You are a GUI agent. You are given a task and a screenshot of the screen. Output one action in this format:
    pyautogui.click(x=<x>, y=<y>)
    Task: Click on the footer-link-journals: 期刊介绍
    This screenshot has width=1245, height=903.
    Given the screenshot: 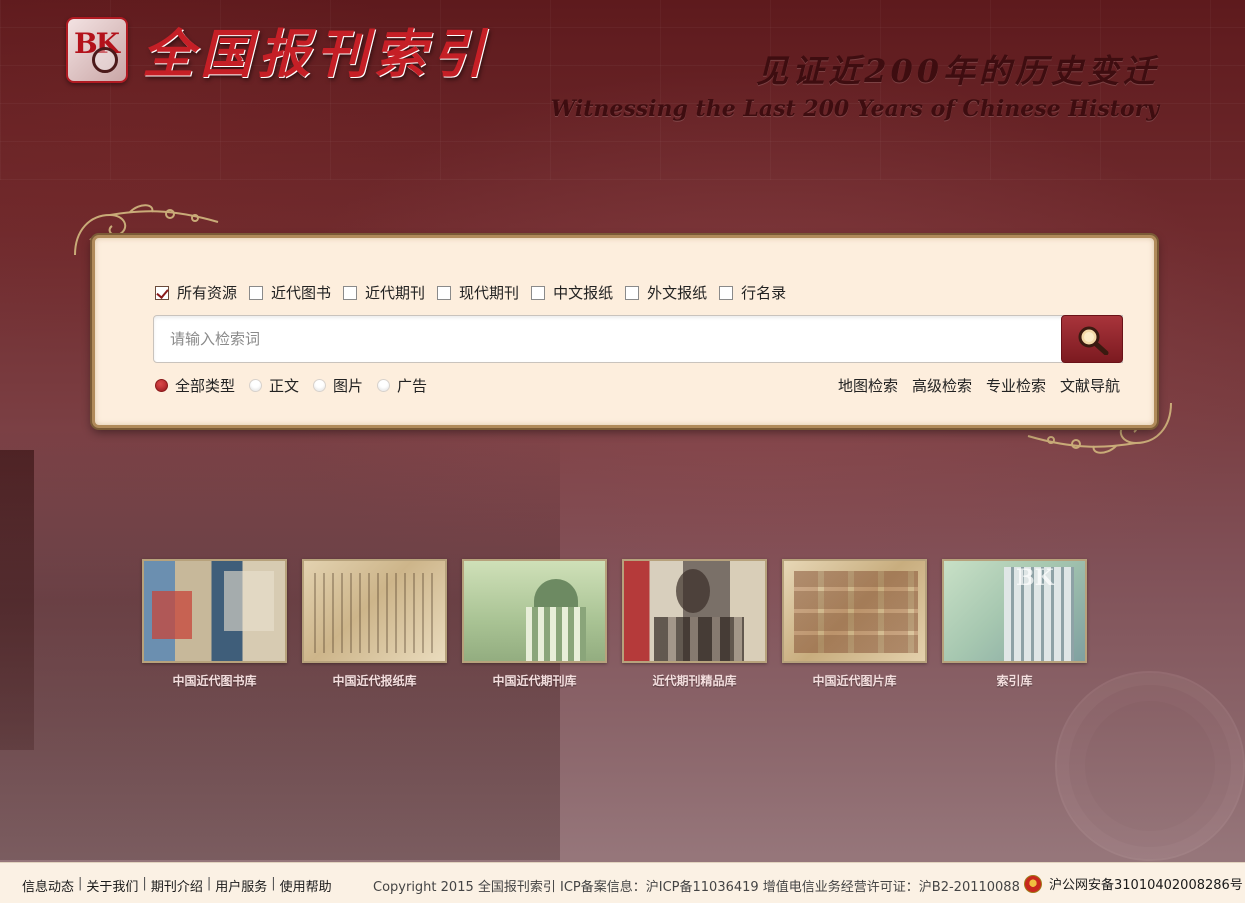 What is the action you would take?
    pyautogui.click(x=177, y=885)
    